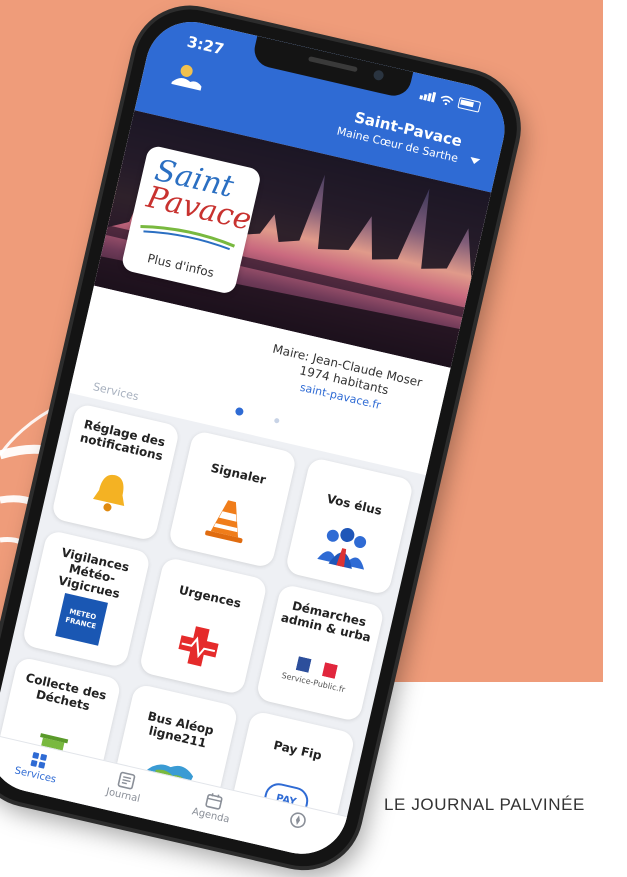 The height and width of the screenshot is (877, 627). Describe the element at coordinates (428, 95) in the screenshot. I see `signal-icon` at that location.